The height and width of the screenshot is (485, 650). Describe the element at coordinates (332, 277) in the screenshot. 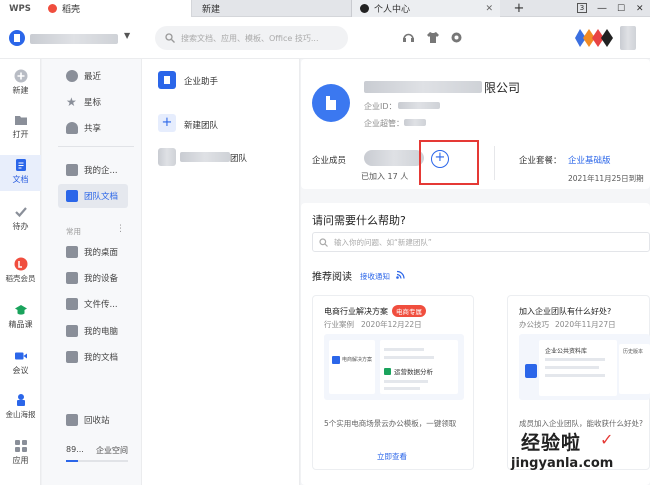

I see `reading-title: 推荐阅读` at that location.